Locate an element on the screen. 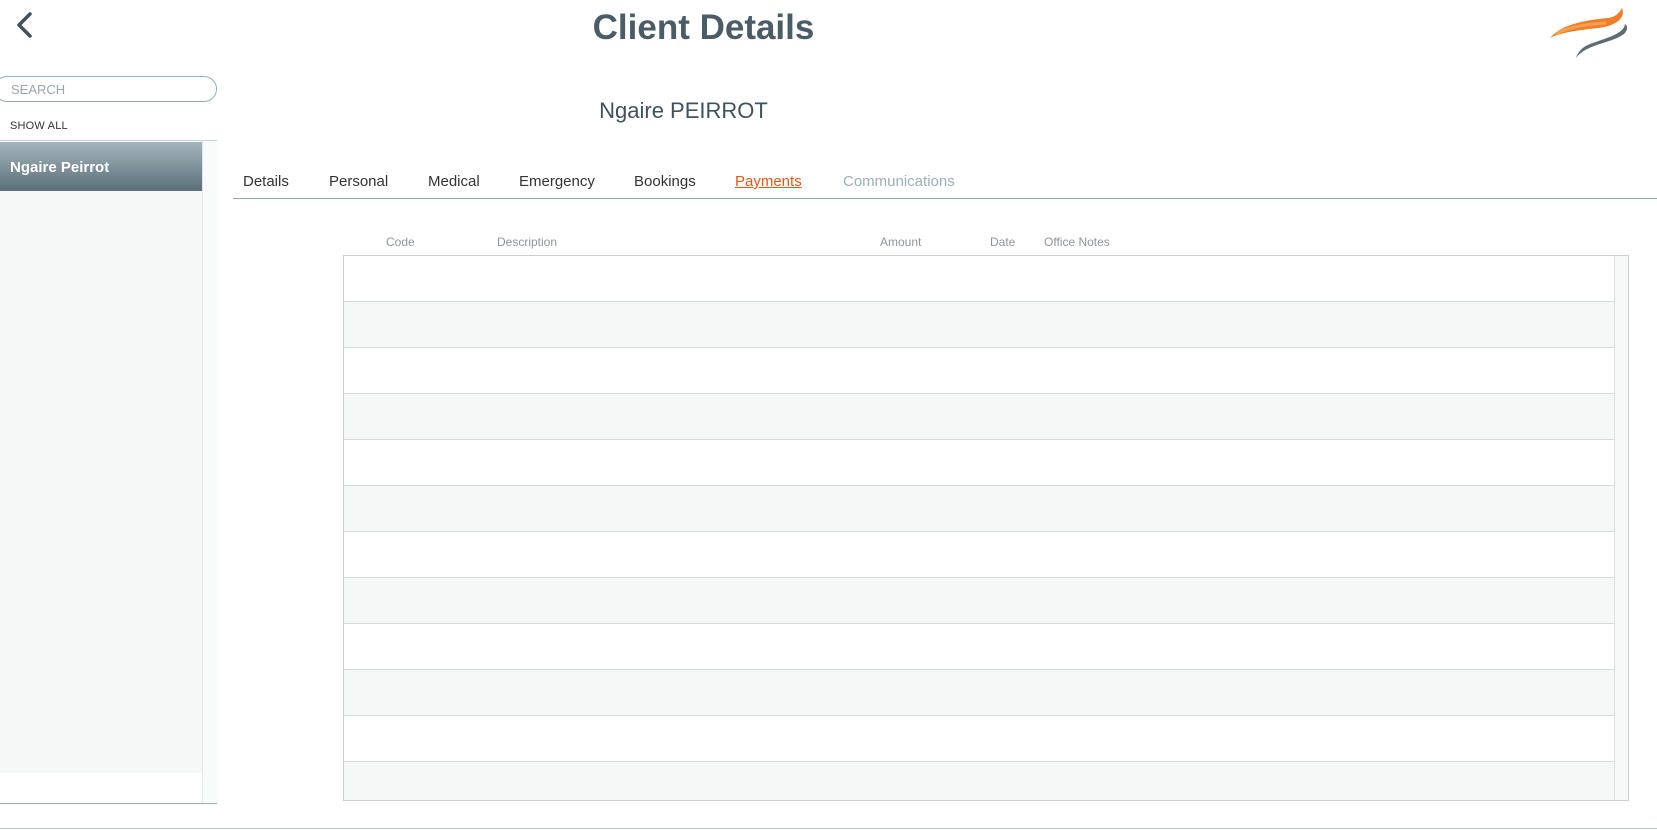  page-title: Client Details is located at coordinates (703, 27).